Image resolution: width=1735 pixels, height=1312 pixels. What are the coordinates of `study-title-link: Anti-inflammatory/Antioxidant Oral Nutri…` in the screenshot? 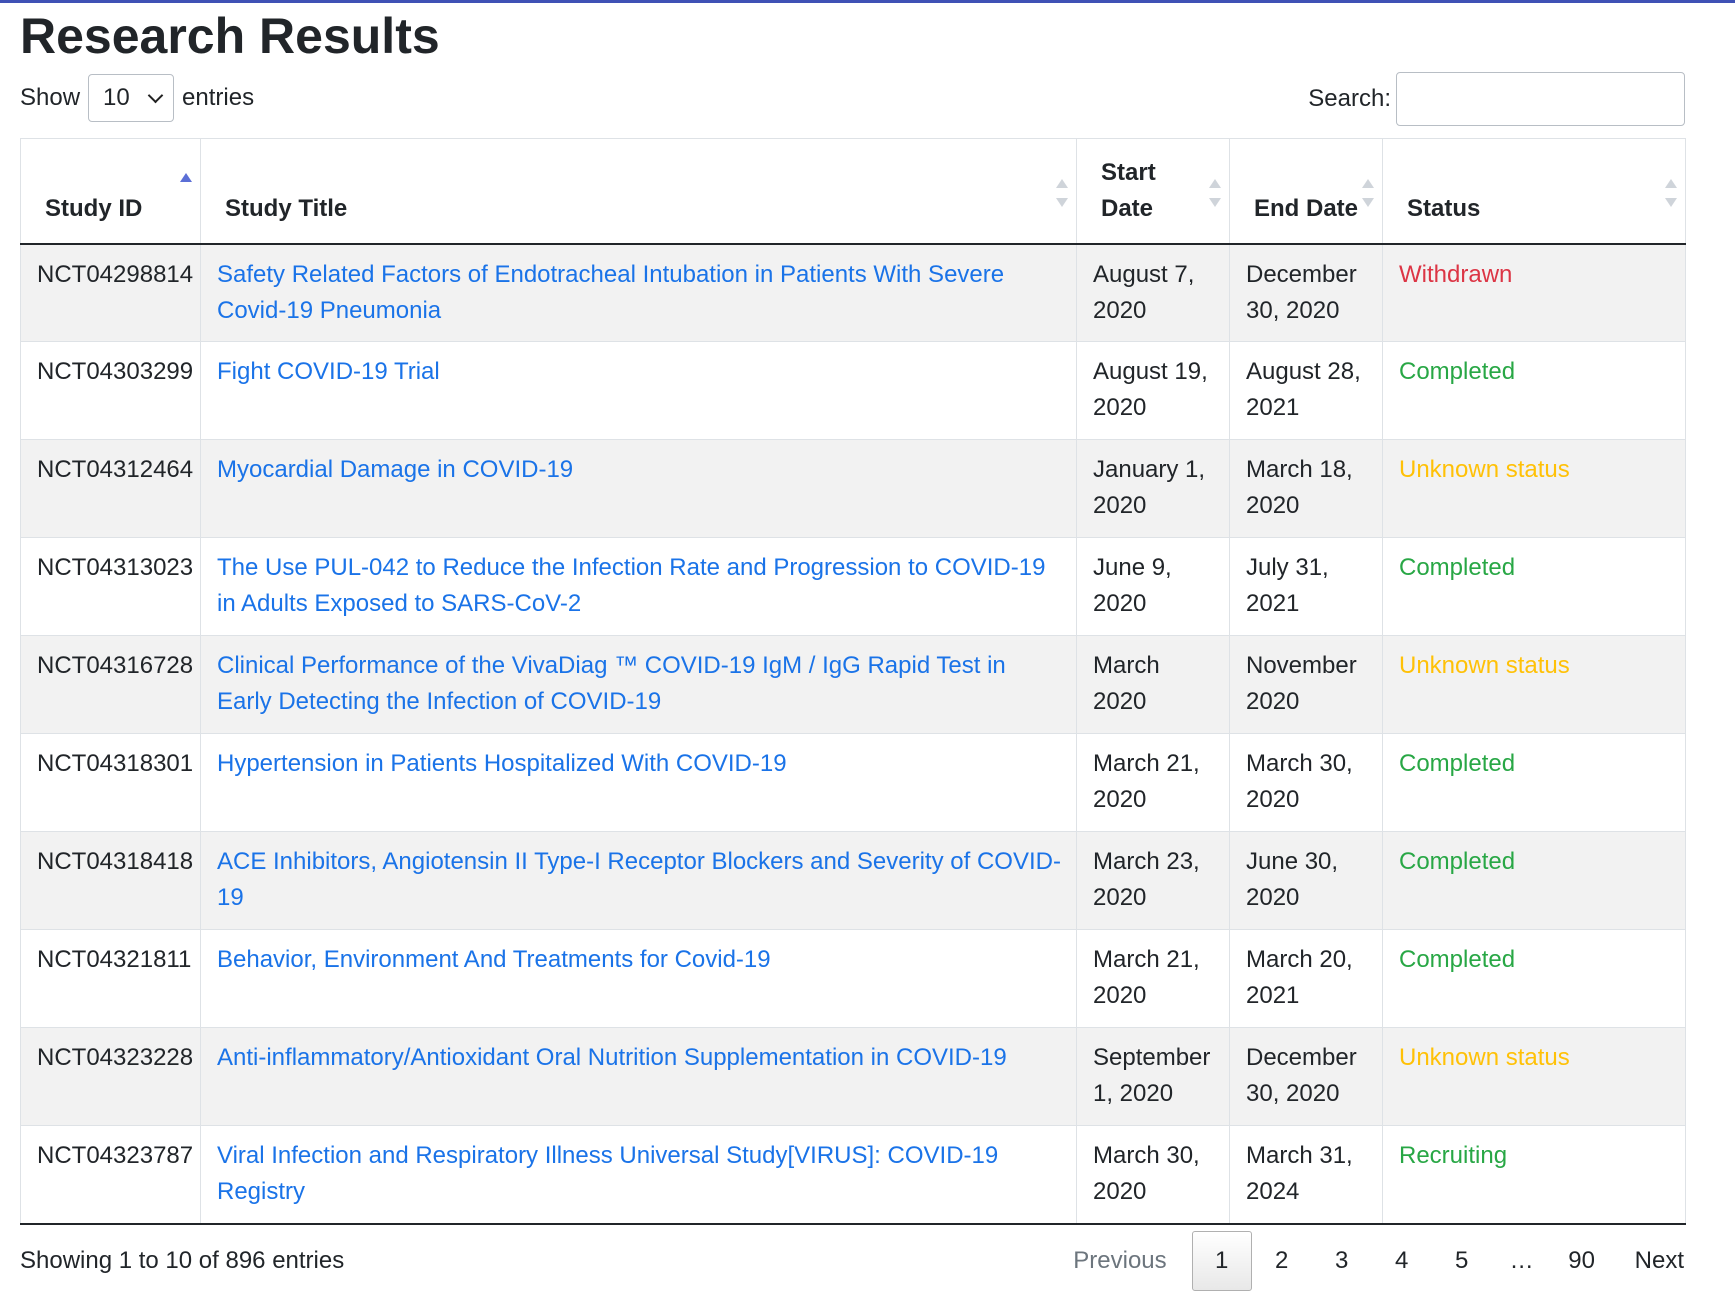 It's located at (612, 1057).